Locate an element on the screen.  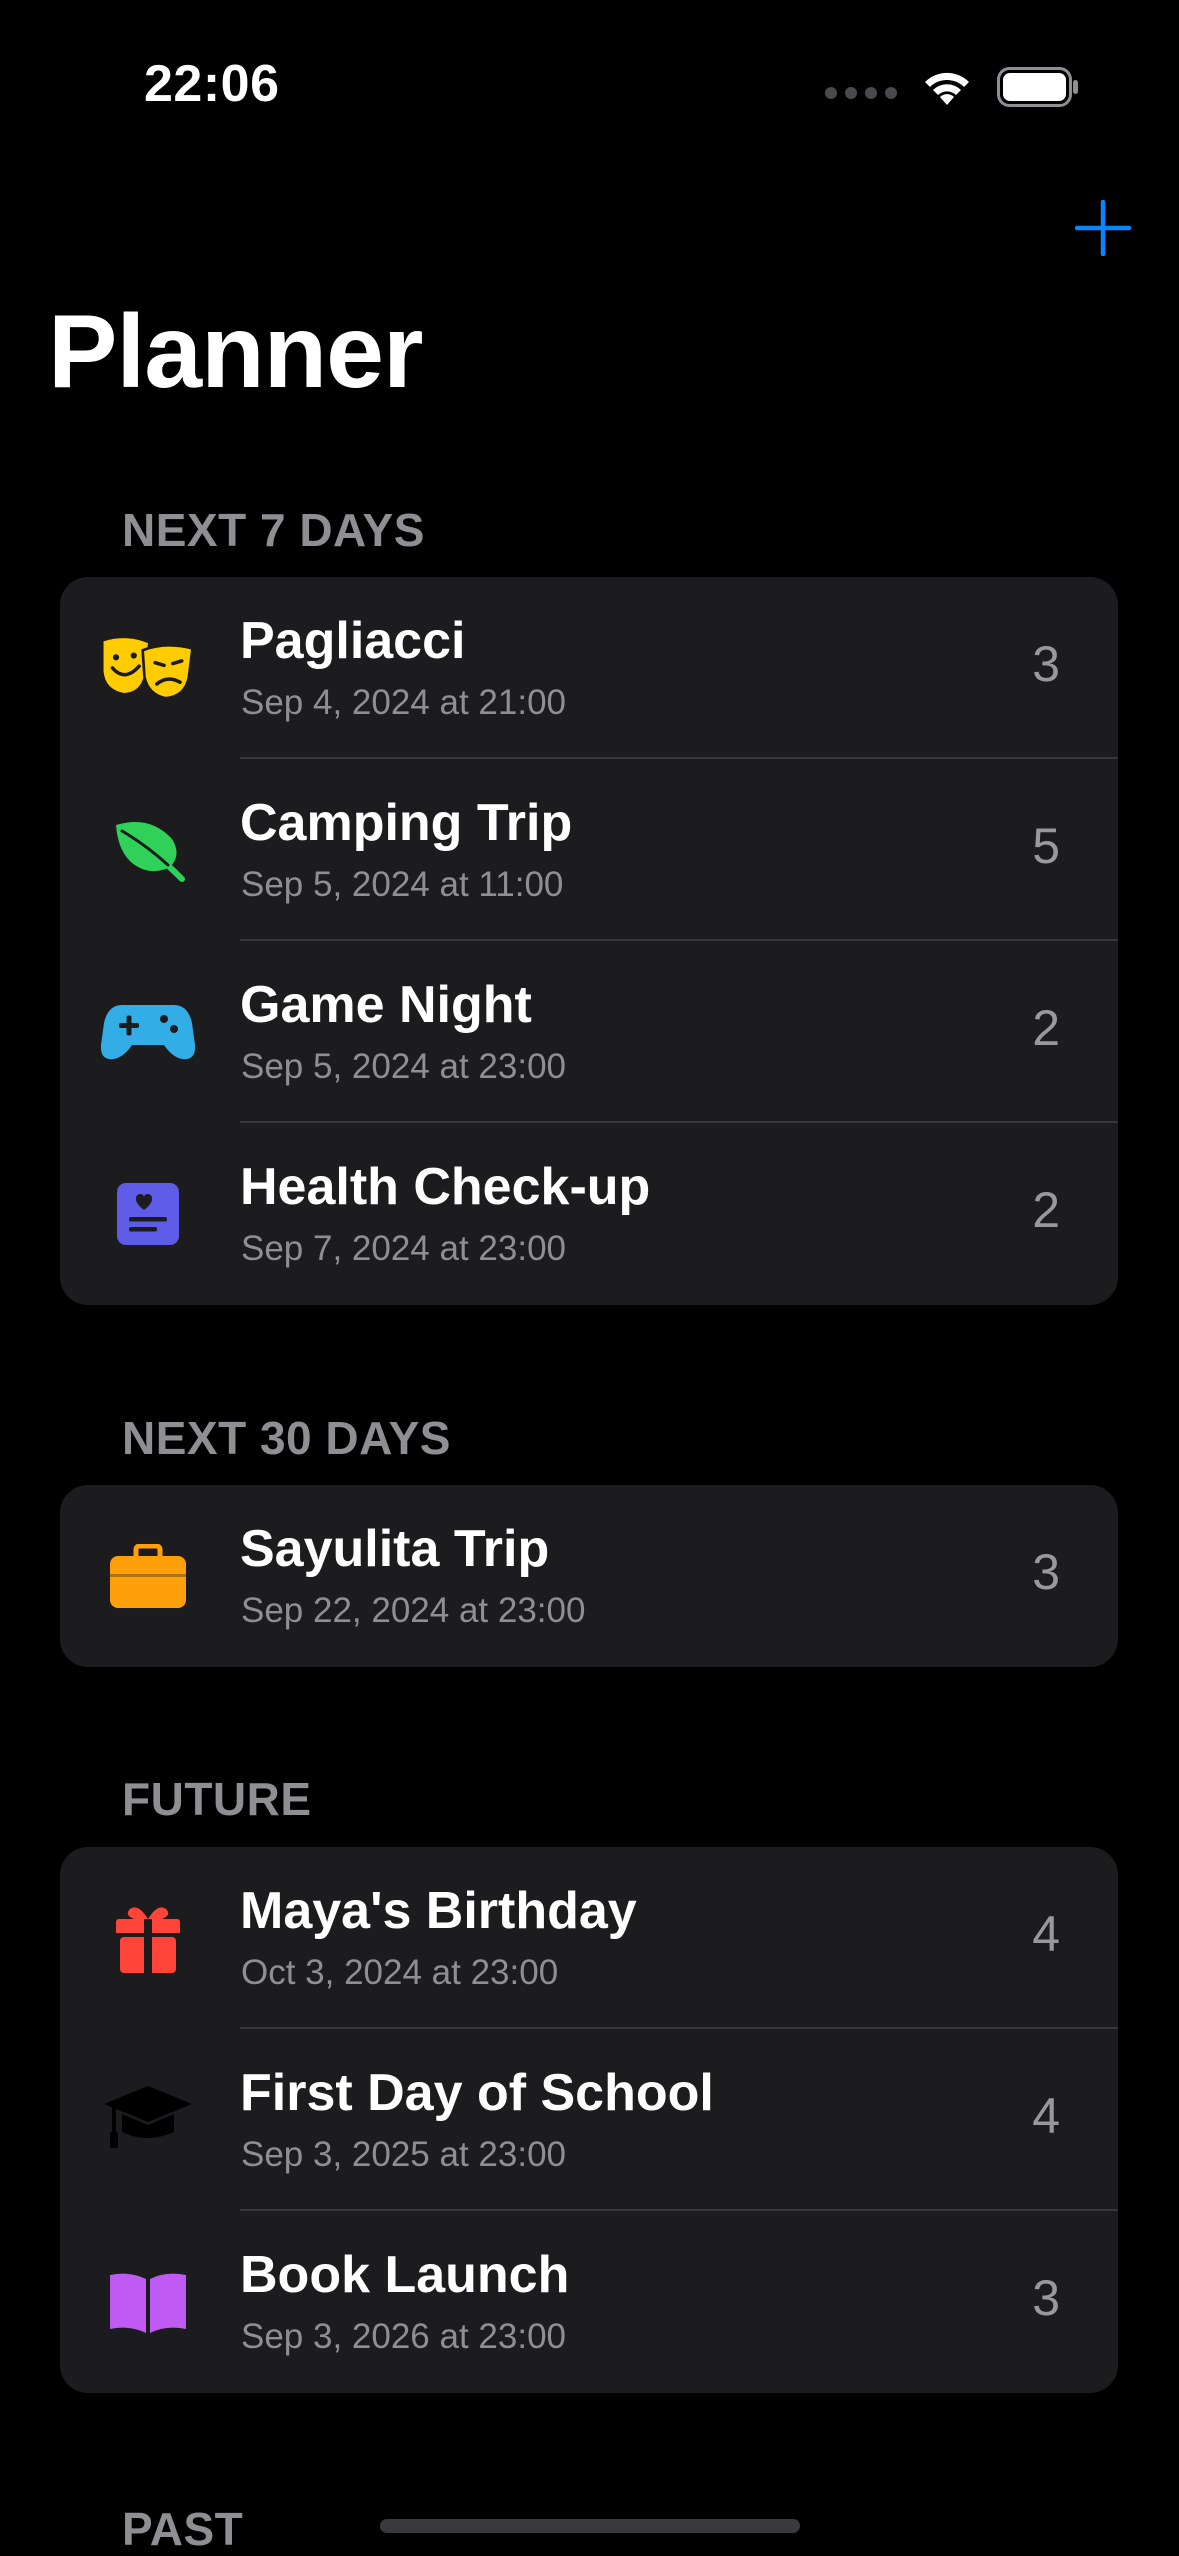
wifi-icon is located at coordinates (947, 88).